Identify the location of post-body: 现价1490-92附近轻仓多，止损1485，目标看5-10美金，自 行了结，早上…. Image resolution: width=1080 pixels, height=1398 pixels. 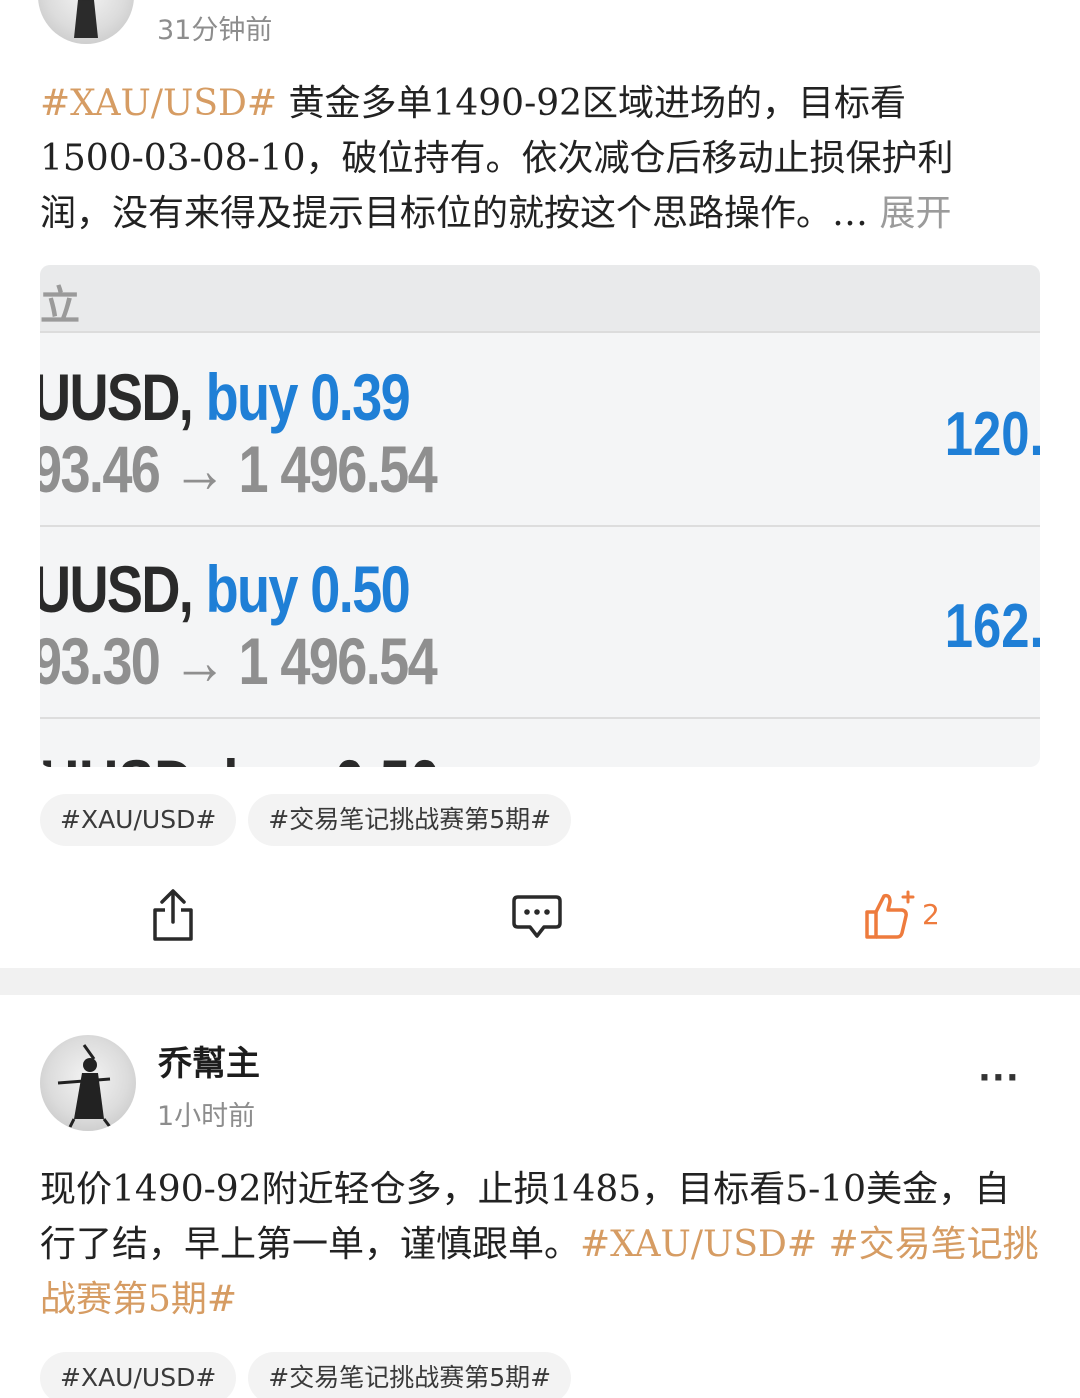
(545, 1244).